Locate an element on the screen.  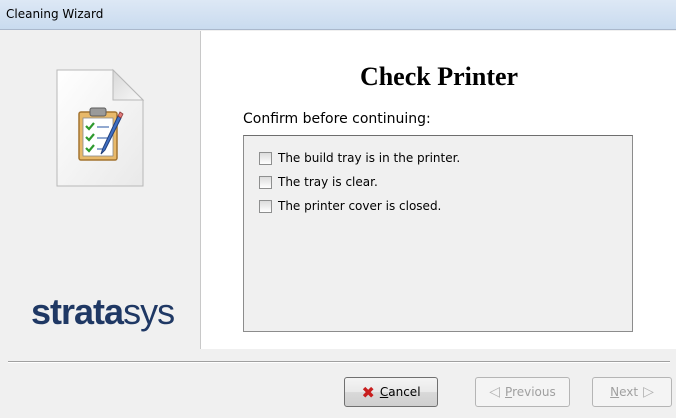
cancel-button: ✖ Cancel is located at coordinates (391, 392).